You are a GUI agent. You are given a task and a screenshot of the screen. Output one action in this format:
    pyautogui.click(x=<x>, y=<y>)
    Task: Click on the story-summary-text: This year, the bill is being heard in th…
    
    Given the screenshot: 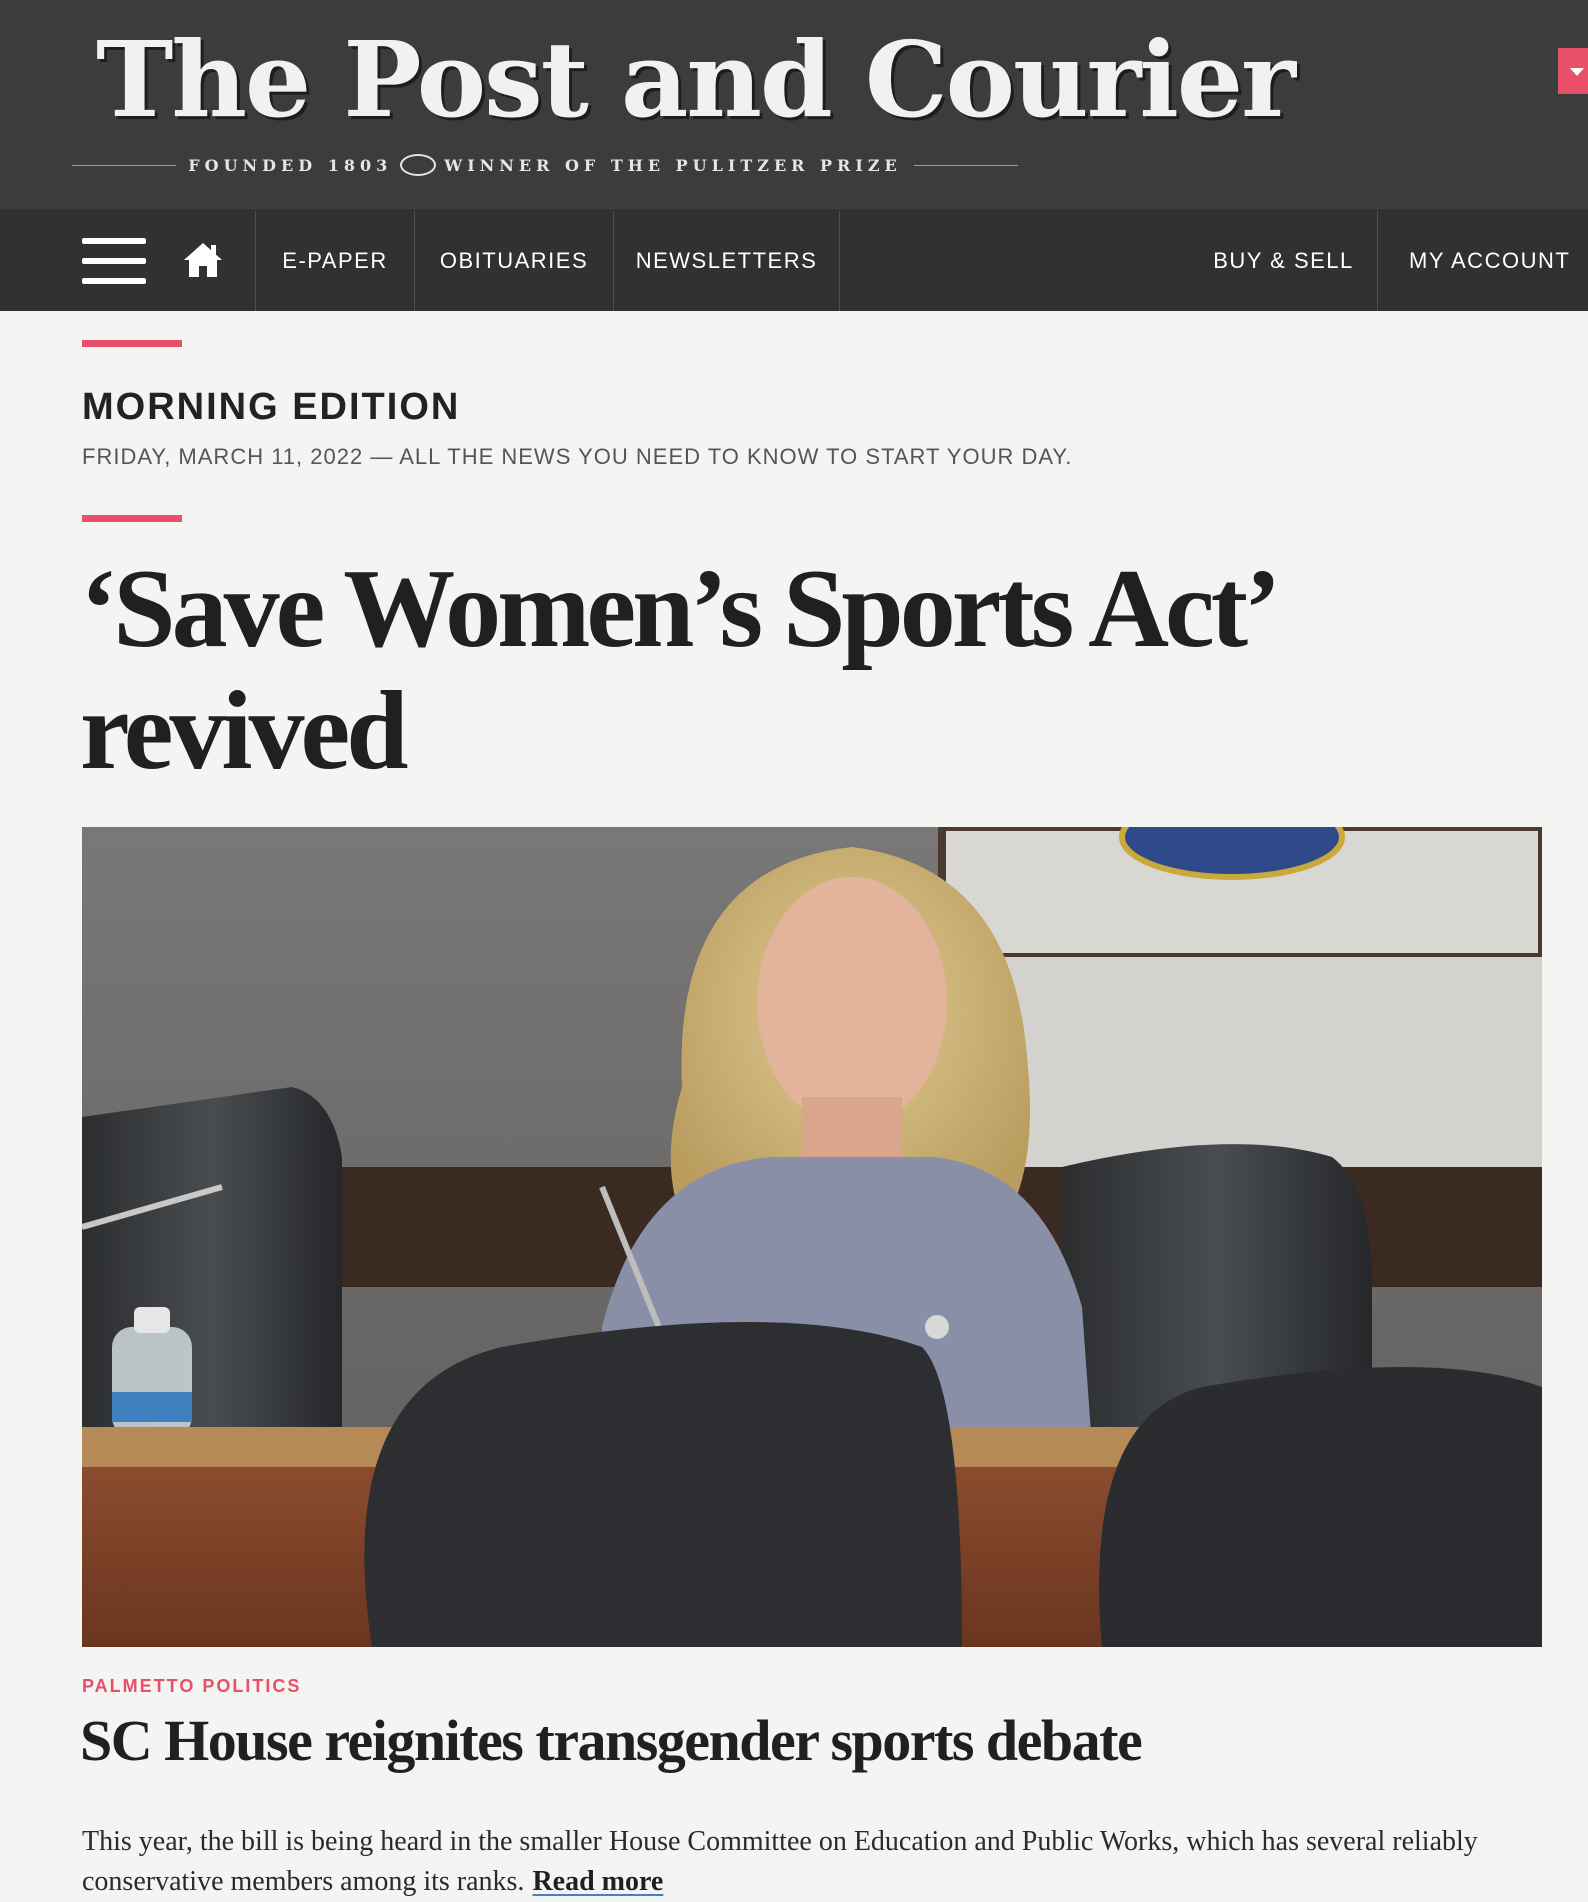 What is the action you would take?
    pyautogui.click(x=780, y=1861)
    